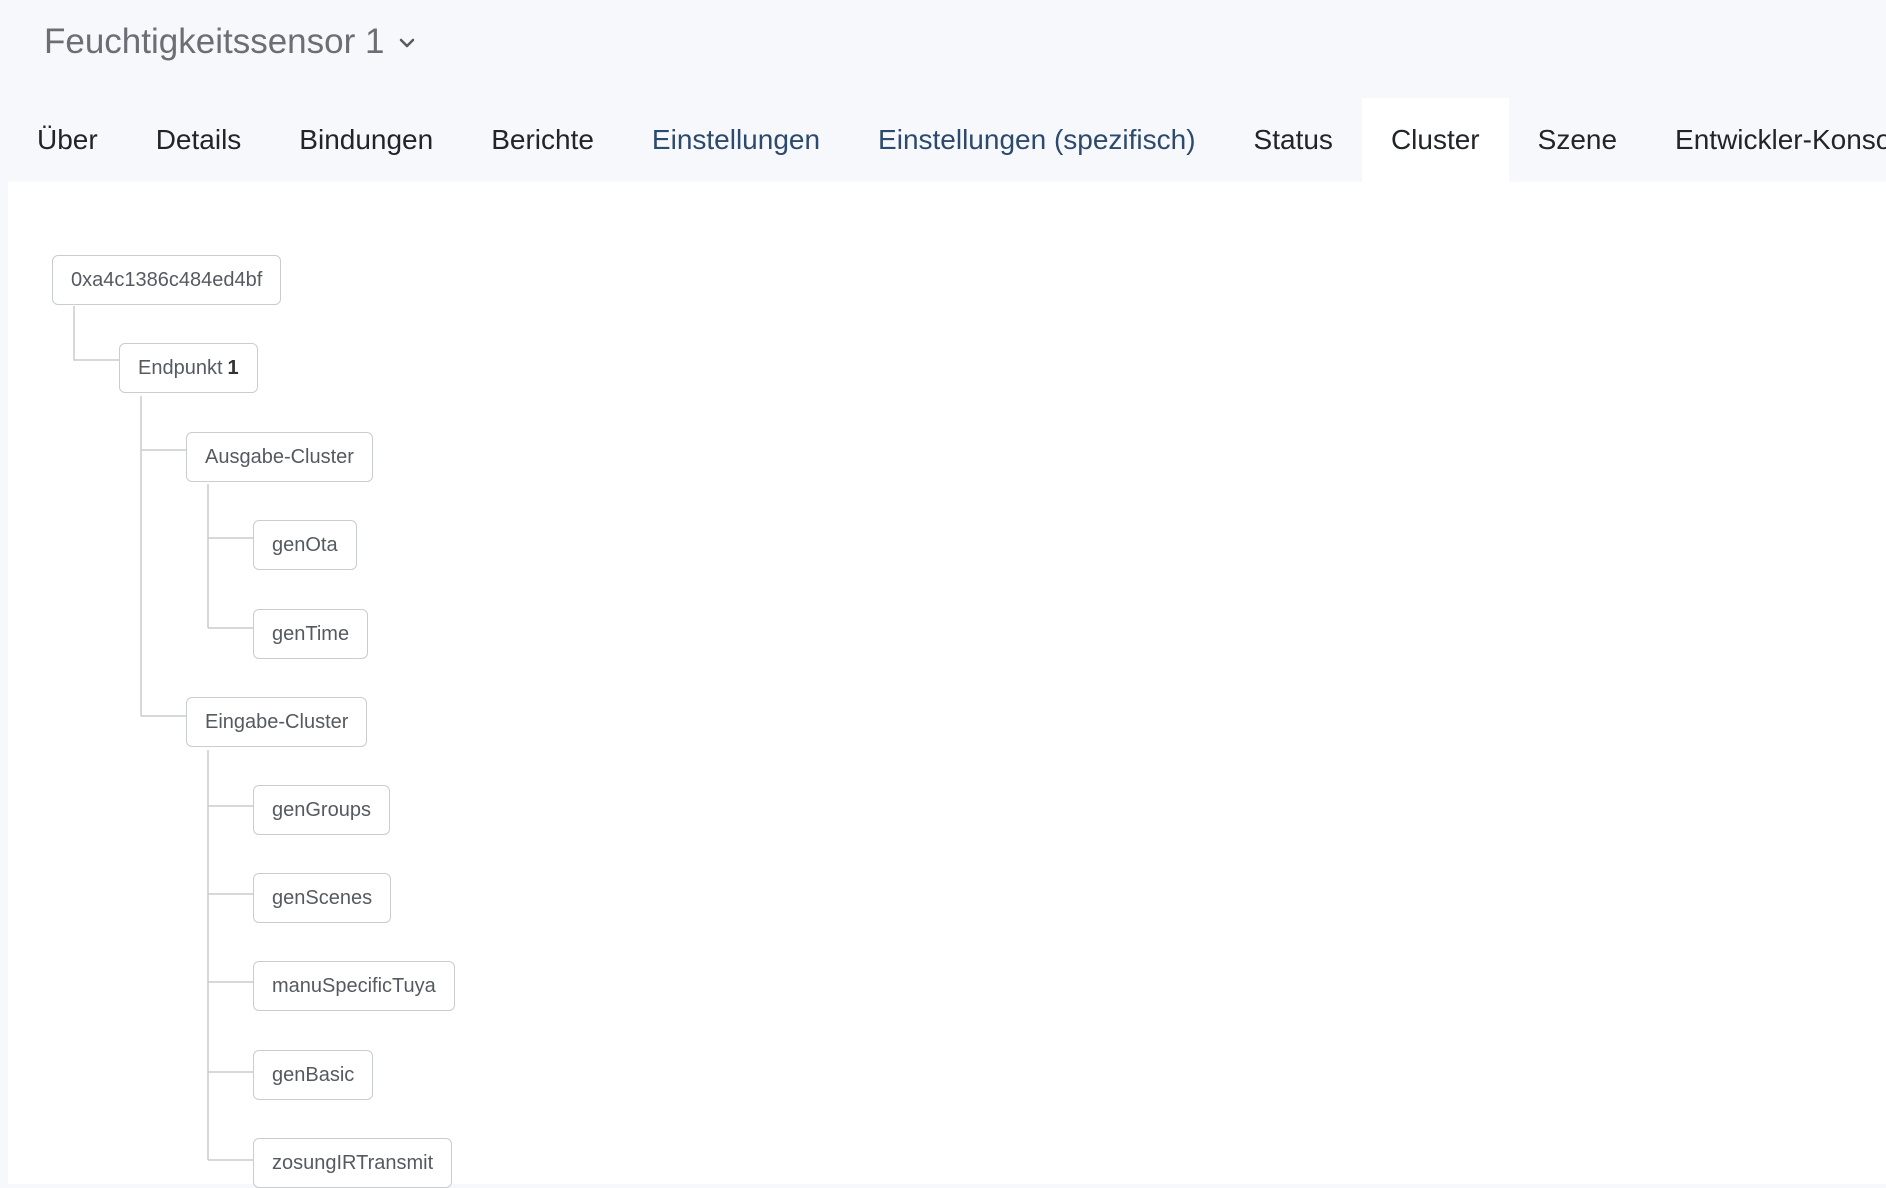 Image resolution: width=1886 pixels, height=1188 pixels. I want to click on tab-cluster: Cluster, so click(1435, 140).